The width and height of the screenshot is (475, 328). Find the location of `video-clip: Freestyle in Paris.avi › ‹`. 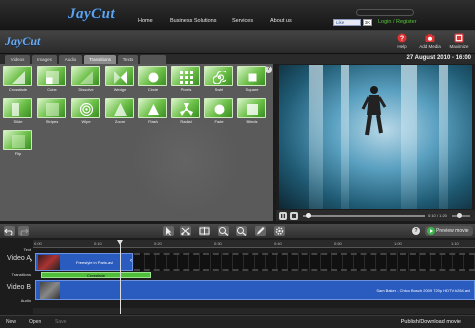

video-clip: Freestyle in Paris.avi › ‹ is located at coordinates (81, 262).